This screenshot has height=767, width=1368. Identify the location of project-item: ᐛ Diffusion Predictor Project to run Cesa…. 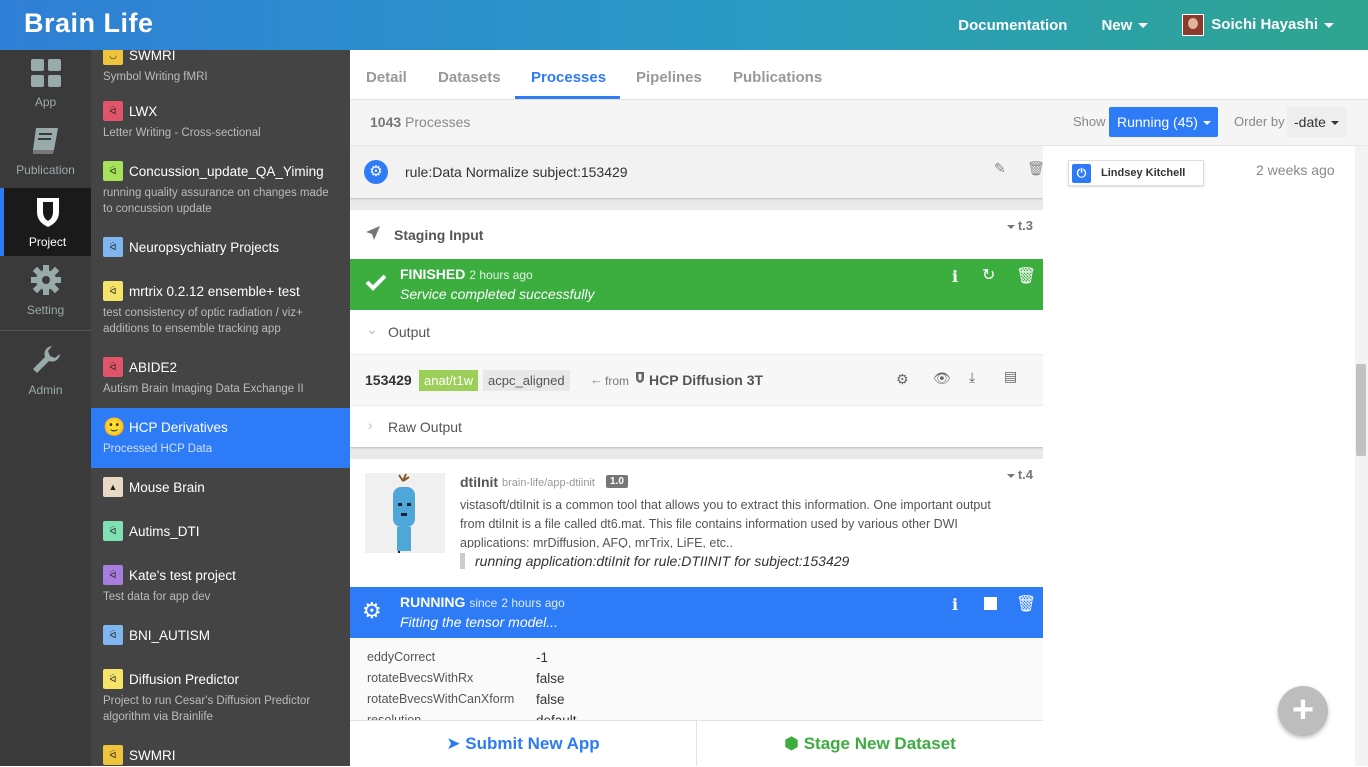
(220, 700).